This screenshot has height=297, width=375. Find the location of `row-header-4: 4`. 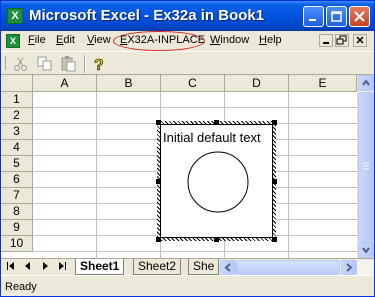

row-header-4: 4 is located at coordinates (17, 148).